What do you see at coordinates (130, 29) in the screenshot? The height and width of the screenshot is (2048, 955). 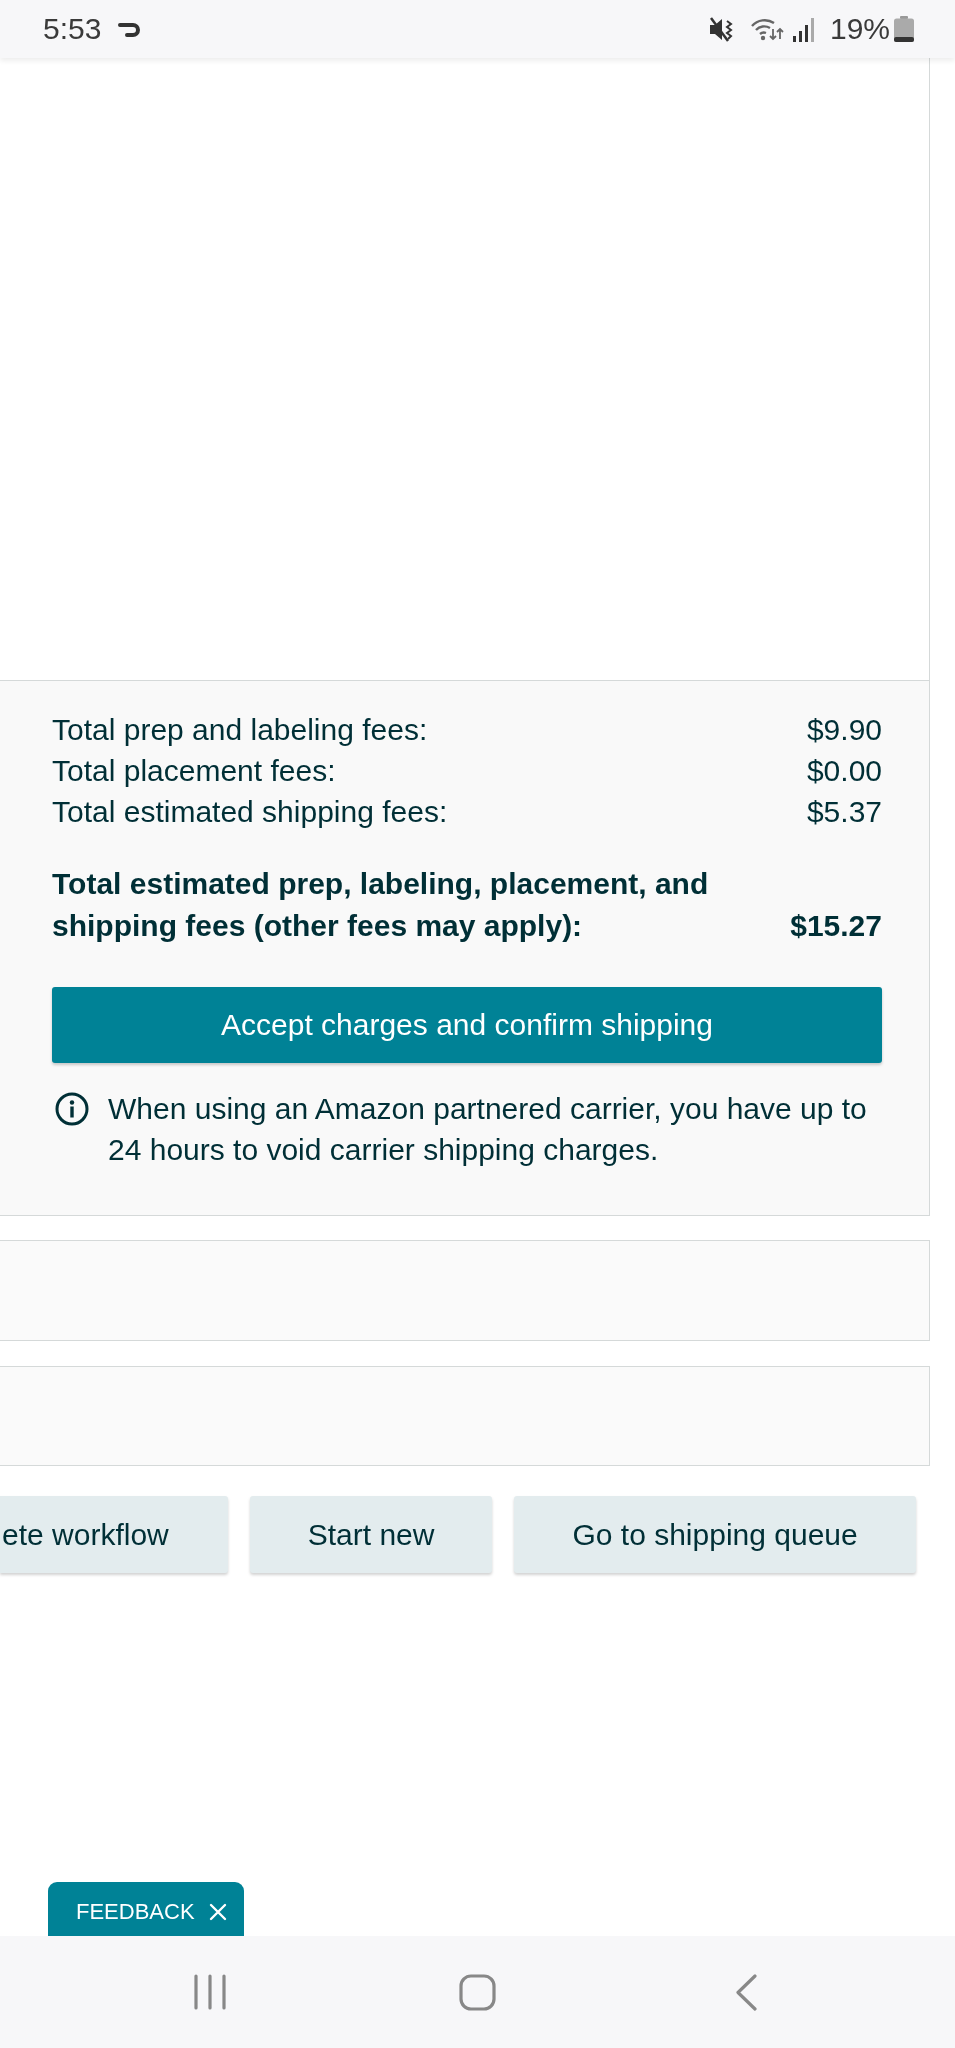 I see `curved-dash-icon` at bounding box center [130, 29].